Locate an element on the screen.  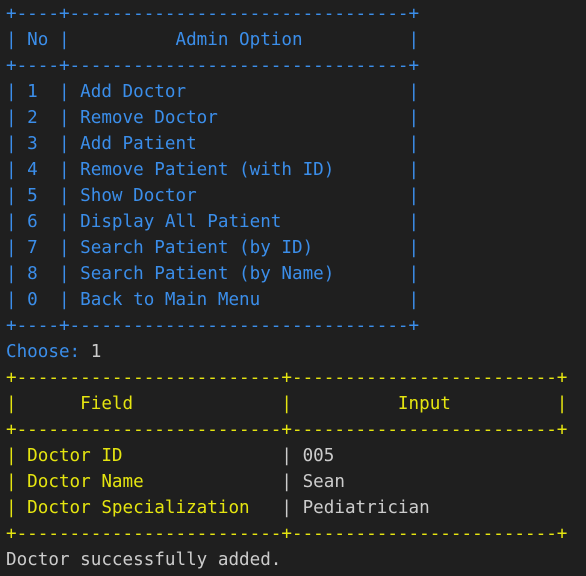
menu-row-add-doctor: | 1 | Add Doctor | is located at coordinates (213, 92).